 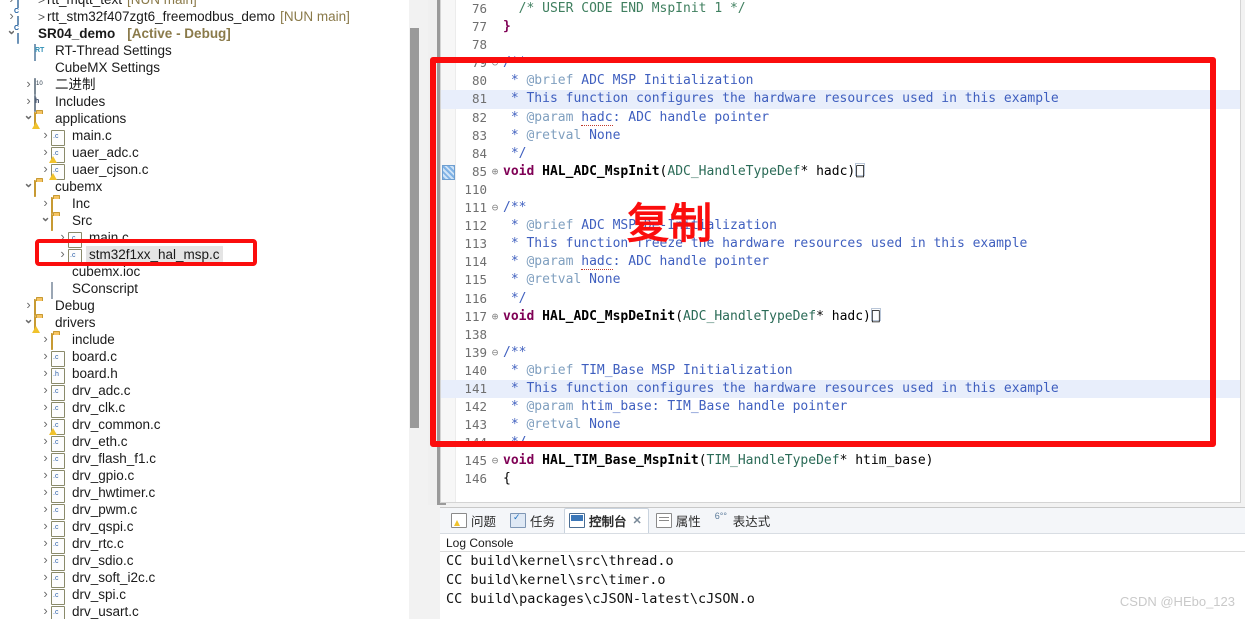 What do you see at coordinates (840, 371) in the screenshot?
I see `code-line: 140 * @brief TIM_Base MSP Initialization` at bounding box center [840, 371].